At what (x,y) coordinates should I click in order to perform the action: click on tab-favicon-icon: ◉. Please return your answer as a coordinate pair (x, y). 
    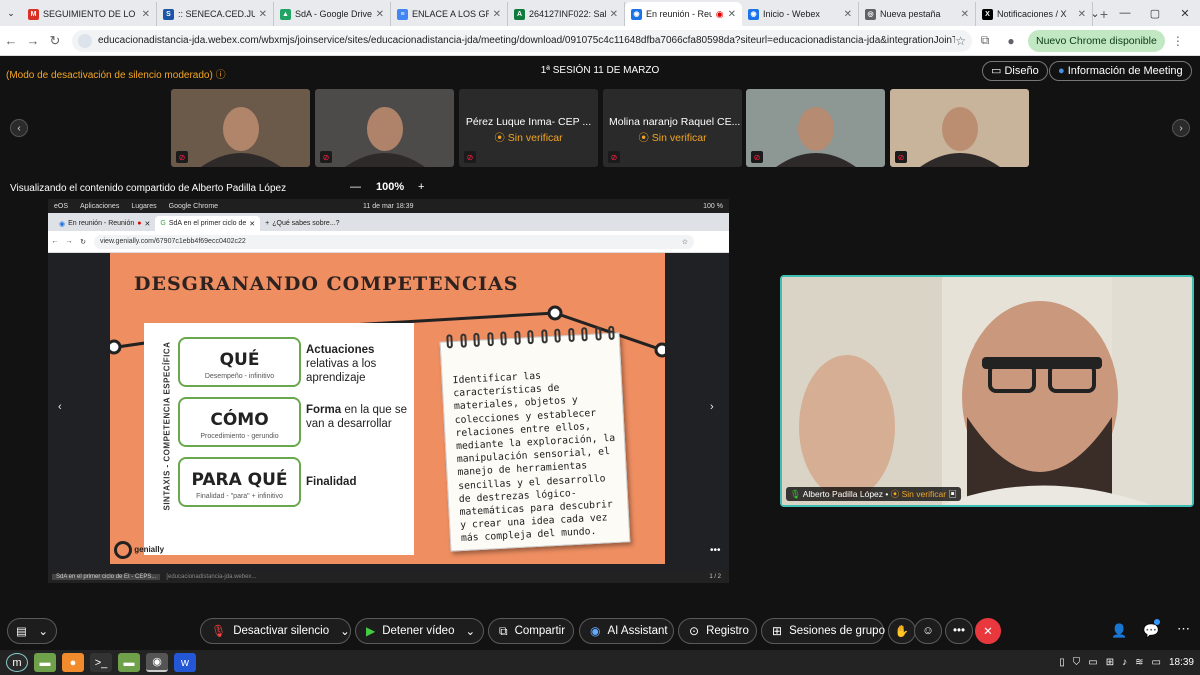
    Looking at the image, I should click on (753, 14).